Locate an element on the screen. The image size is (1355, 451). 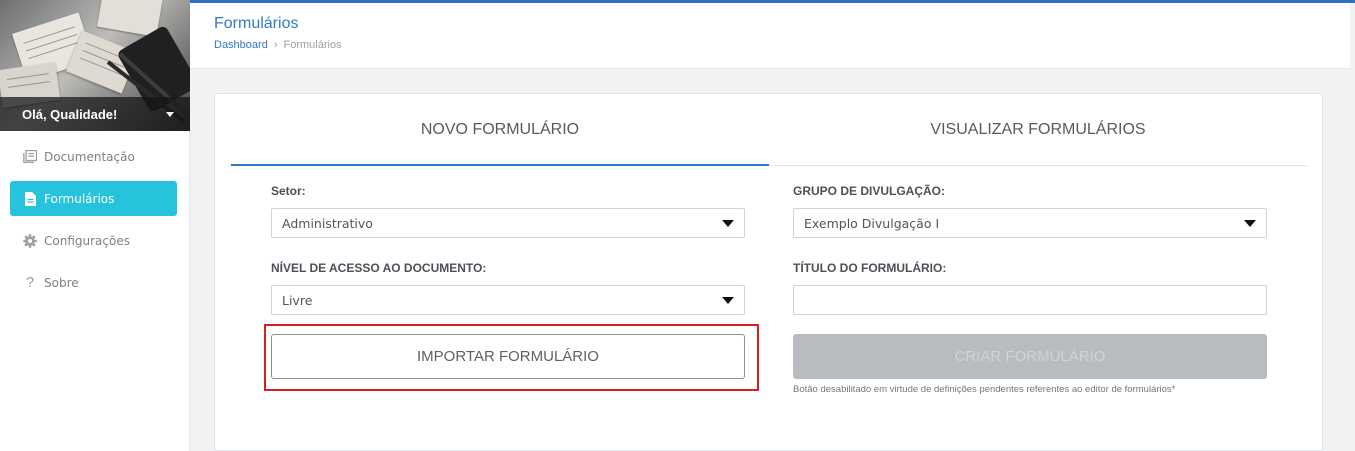
sidebar-item-label: Formulários is located at coordinates (79, 198).